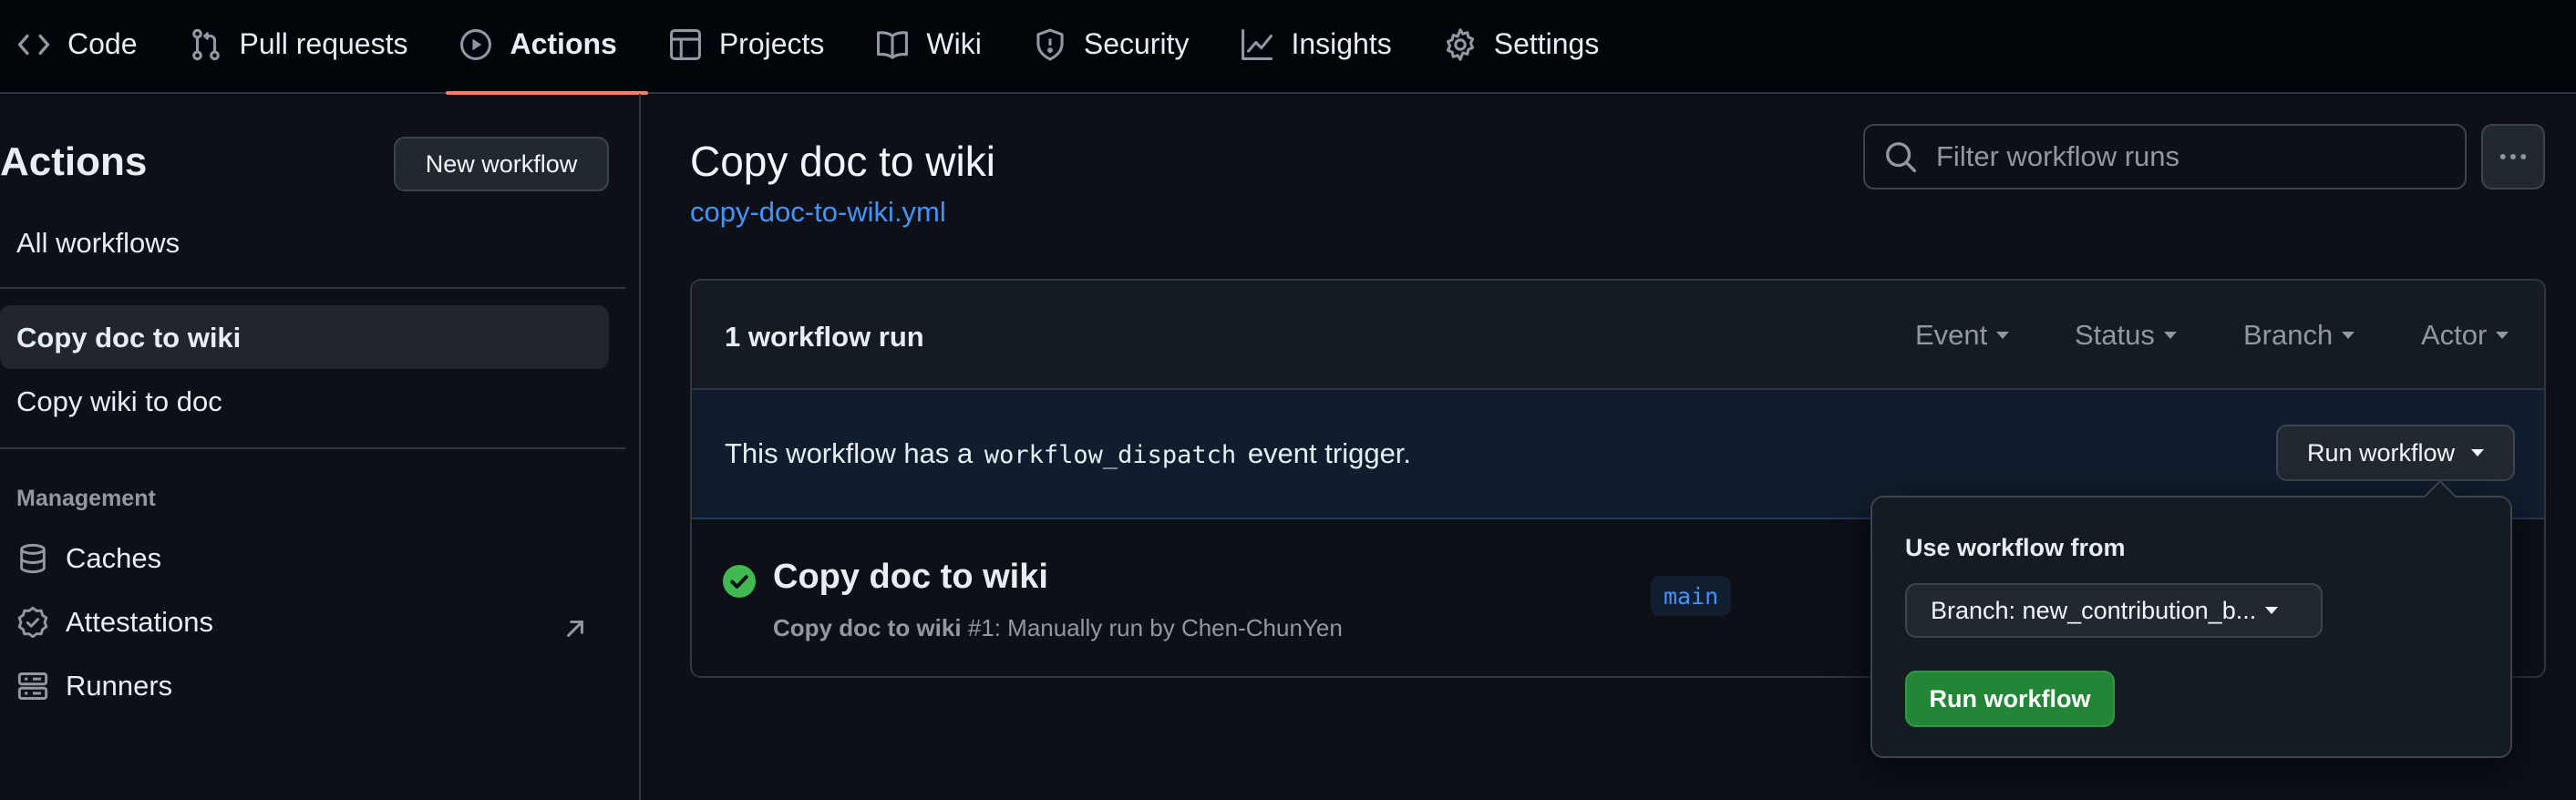 The height and width of the screenshot is (800, 2576). I want to click on database-icon, so click(32, 558).